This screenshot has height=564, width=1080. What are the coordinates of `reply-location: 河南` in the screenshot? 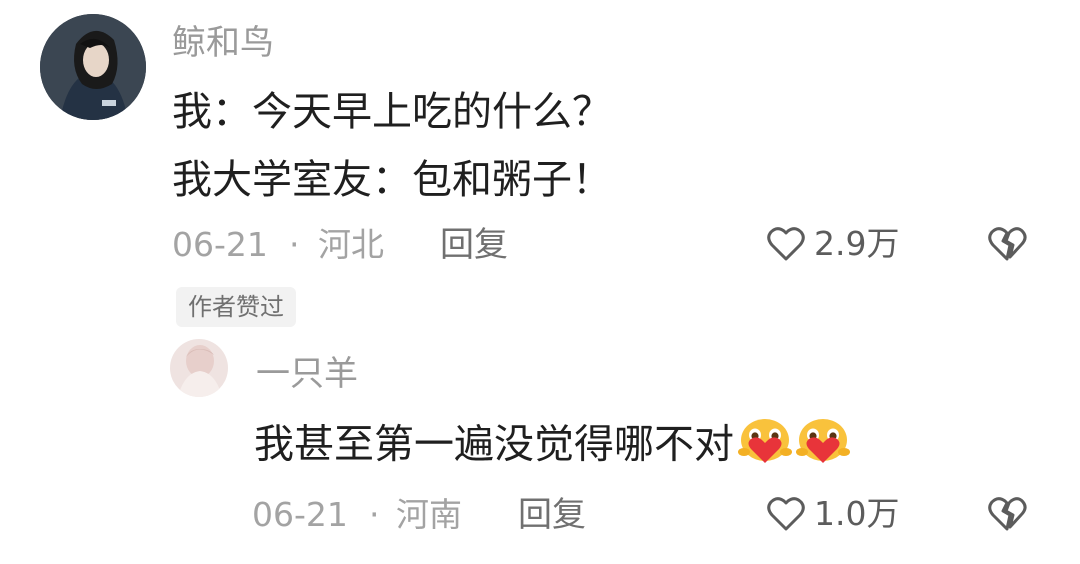 It's located at (429, 514).